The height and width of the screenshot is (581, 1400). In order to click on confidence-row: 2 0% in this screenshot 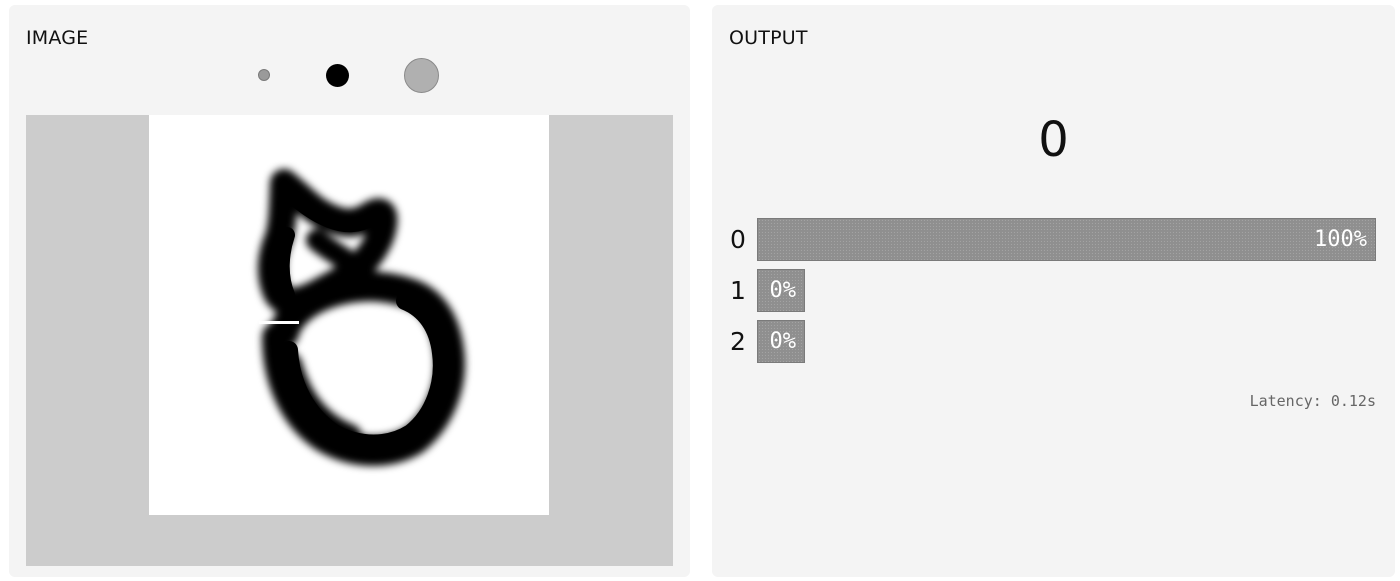, I will do `click(1053, 341)`.